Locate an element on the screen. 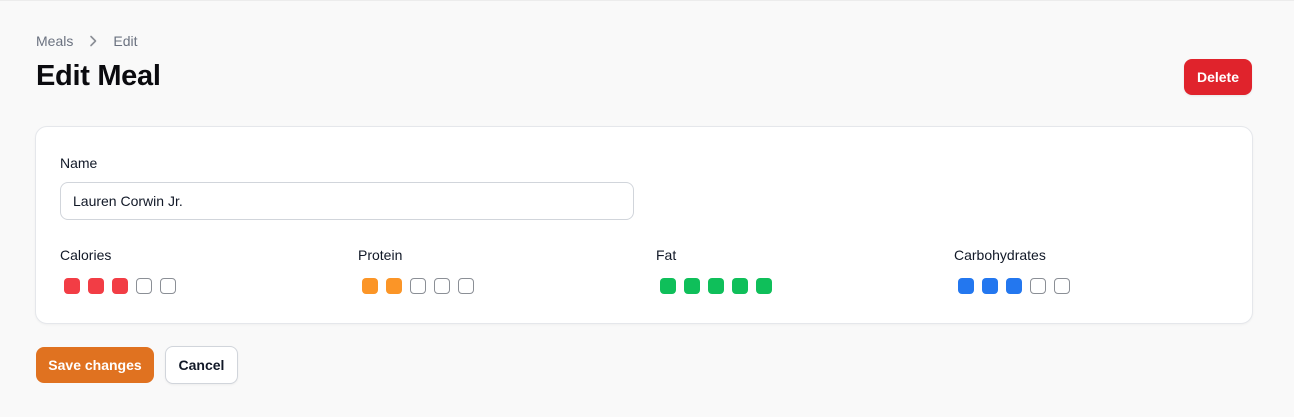 The height and width of the screenshot is (417, 1294). top-divider is located at coordinates (647, 0).